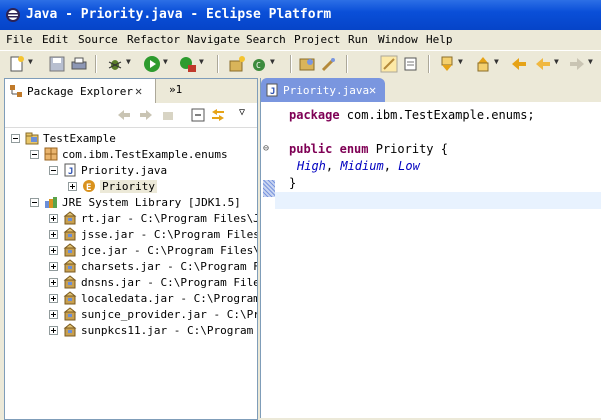 Image resolution: width=601 pixels, height=420 pixels. I want to click on tree-item: J Priority.java, so click(131, 170).